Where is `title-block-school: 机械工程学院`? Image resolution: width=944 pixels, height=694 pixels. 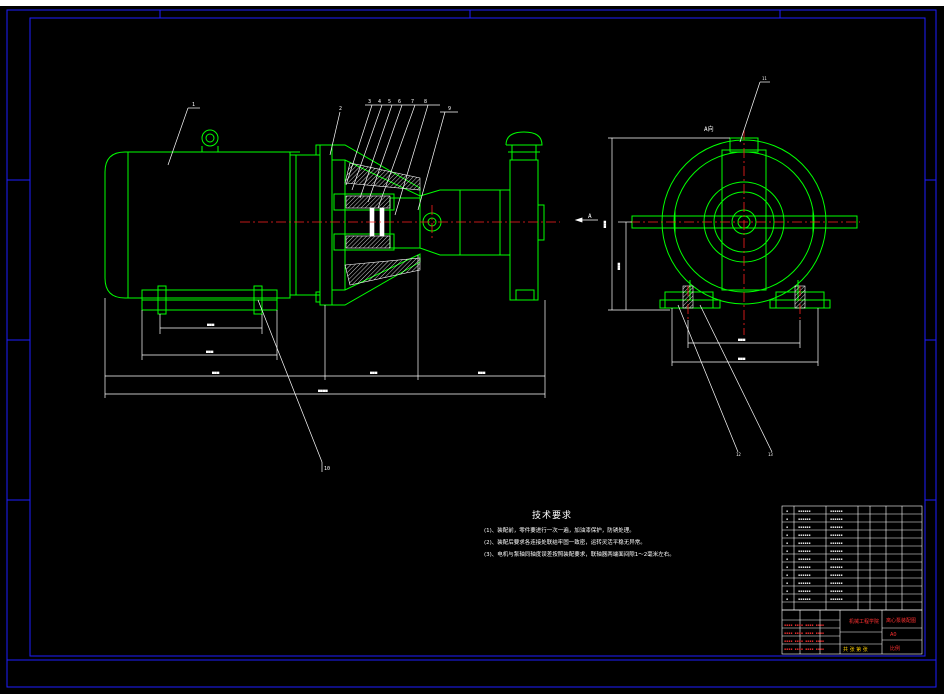 title-block-school: 机械工程学院 is located at coordinates (864, 622).